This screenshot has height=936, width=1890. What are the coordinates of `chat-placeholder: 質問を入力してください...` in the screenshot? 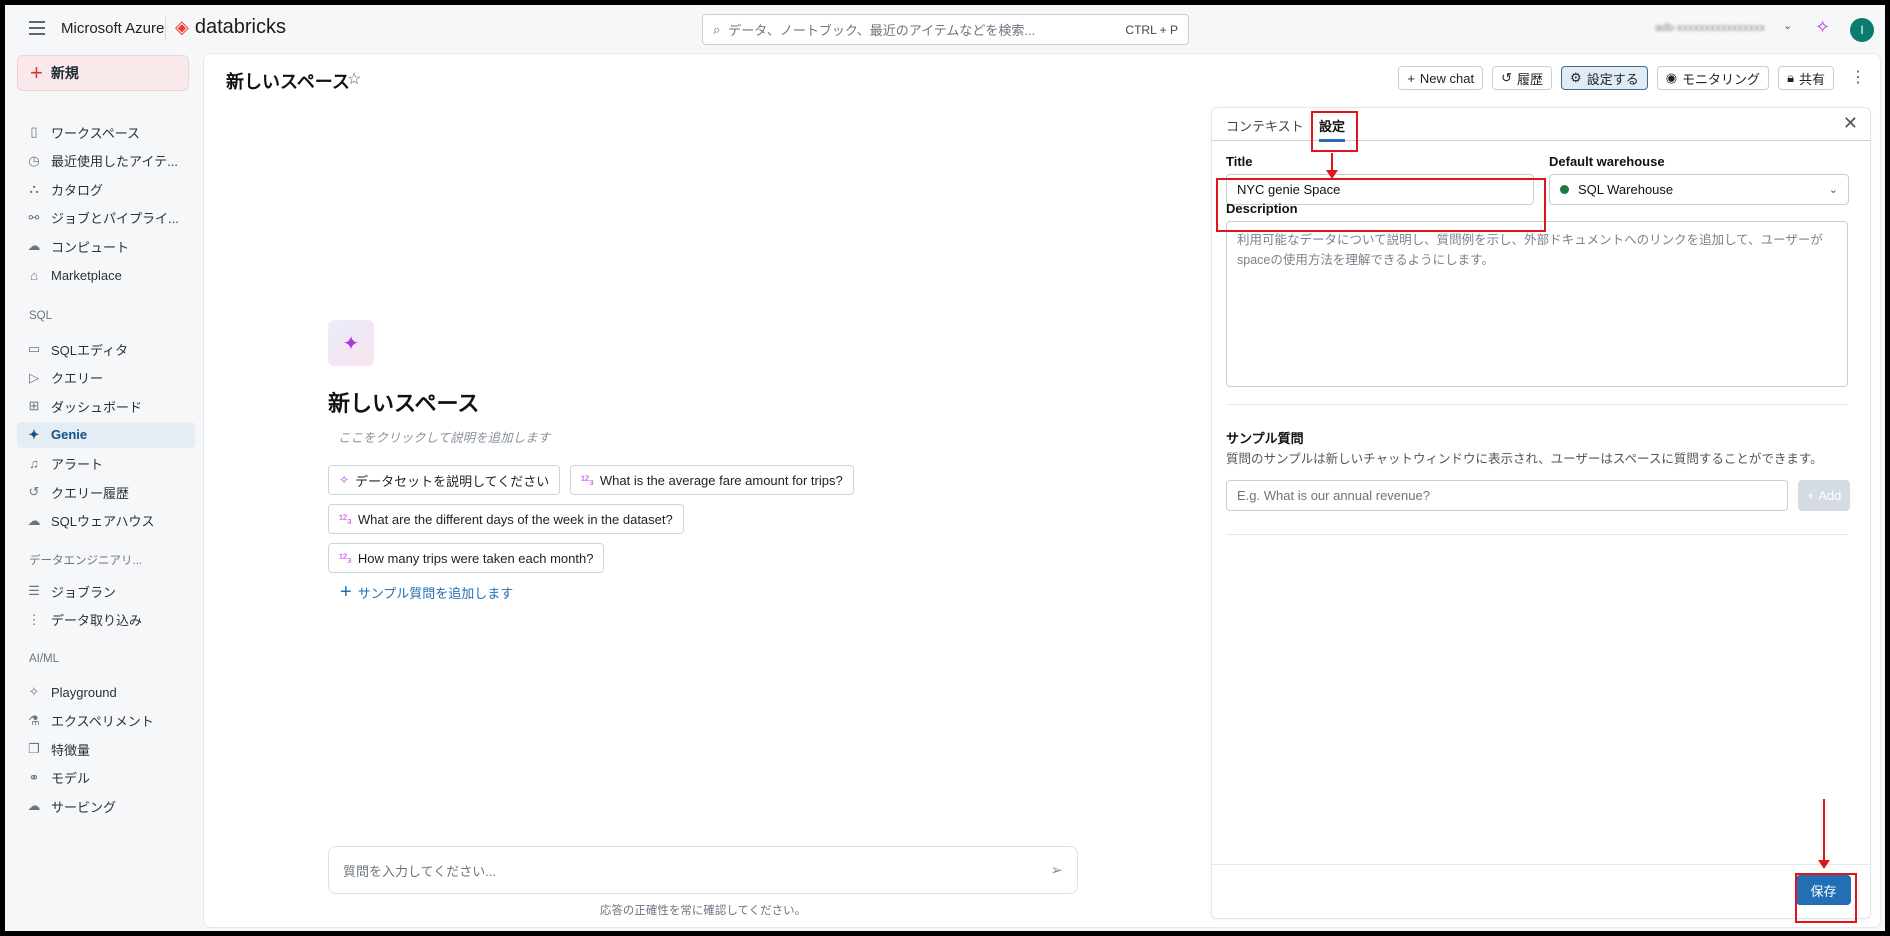 It's located at (420, 871).